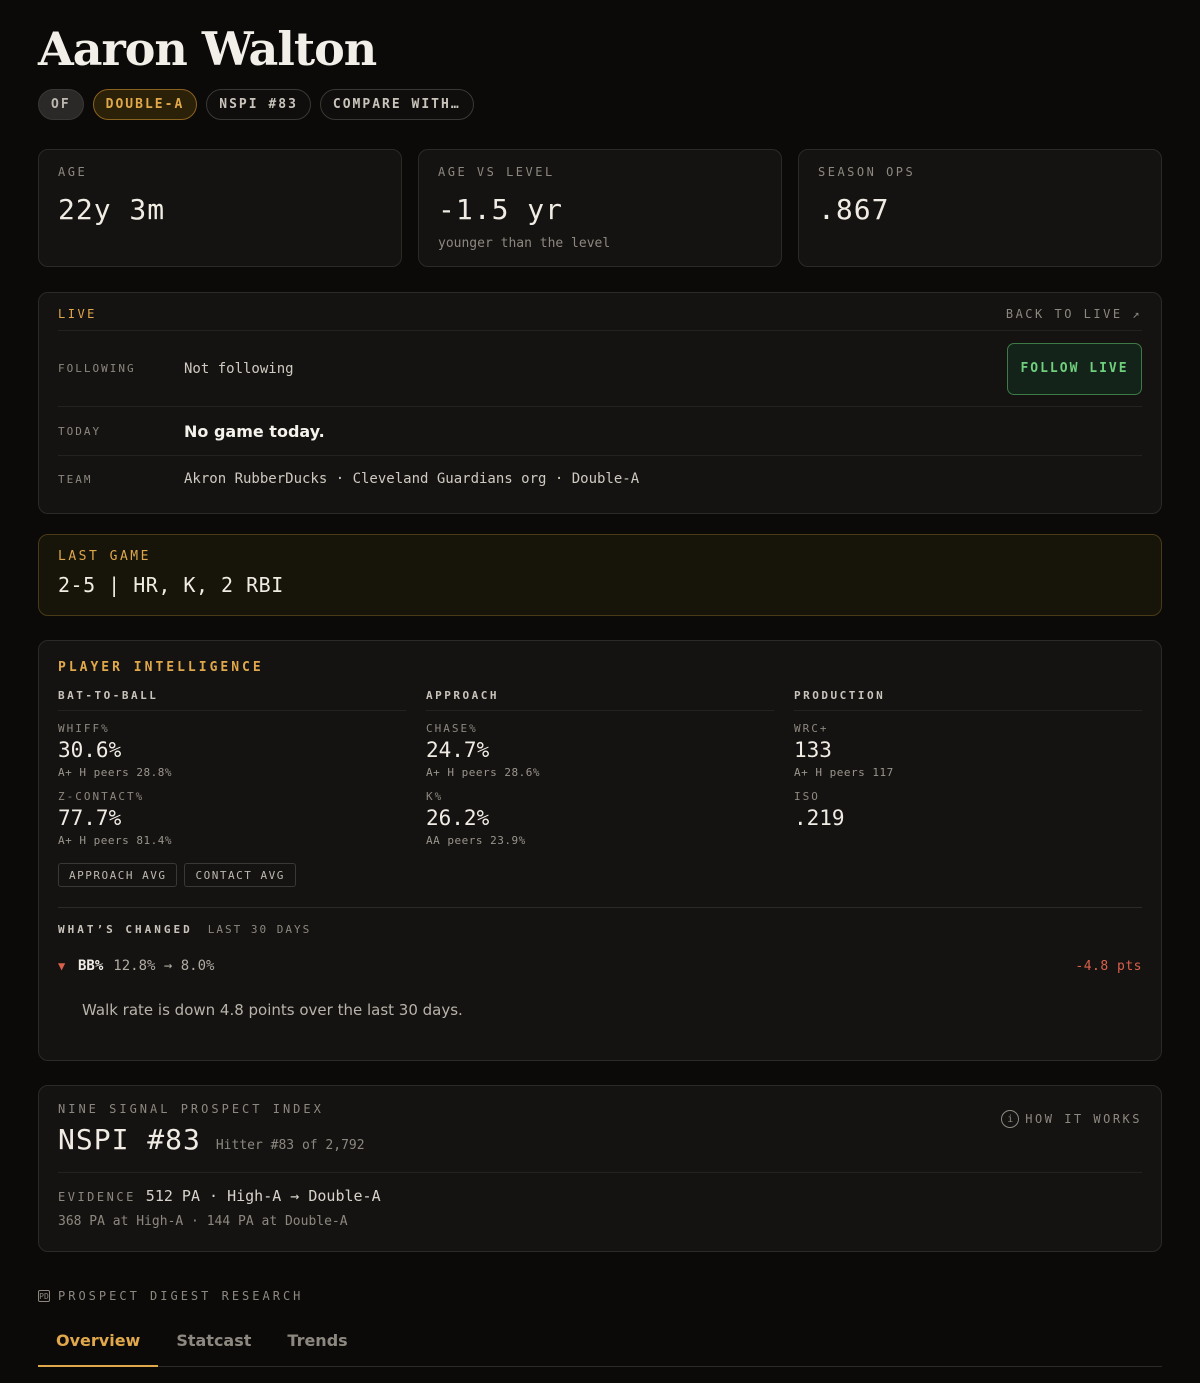  What do you see at coordinates (600, 575) in the screenshot?
I see `last-game-panel: LAST GAME 2-5 | HR, K, 2 RBI` at bounding box center [600, 575].